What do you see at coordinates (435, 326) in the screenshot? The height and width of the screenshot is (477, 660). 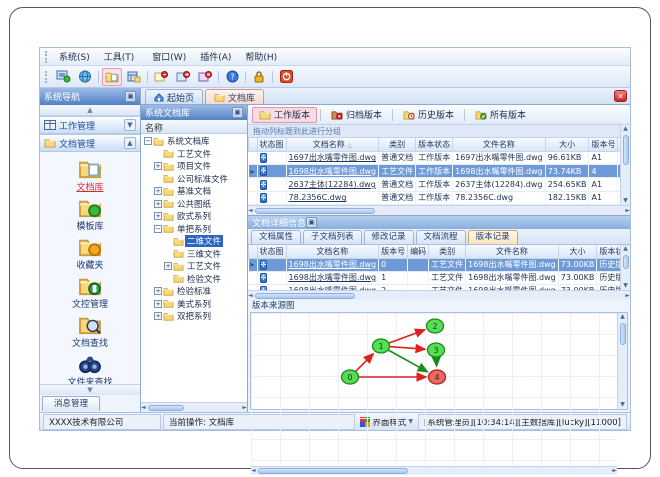 I see `version-node-2: 2` at bounding box center [435, 326].